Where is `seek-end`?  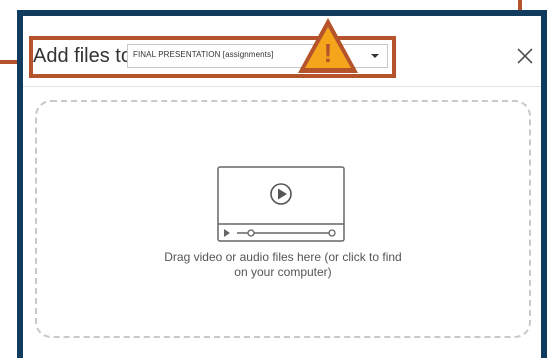 seek-end is located at coordinates (332, 233).